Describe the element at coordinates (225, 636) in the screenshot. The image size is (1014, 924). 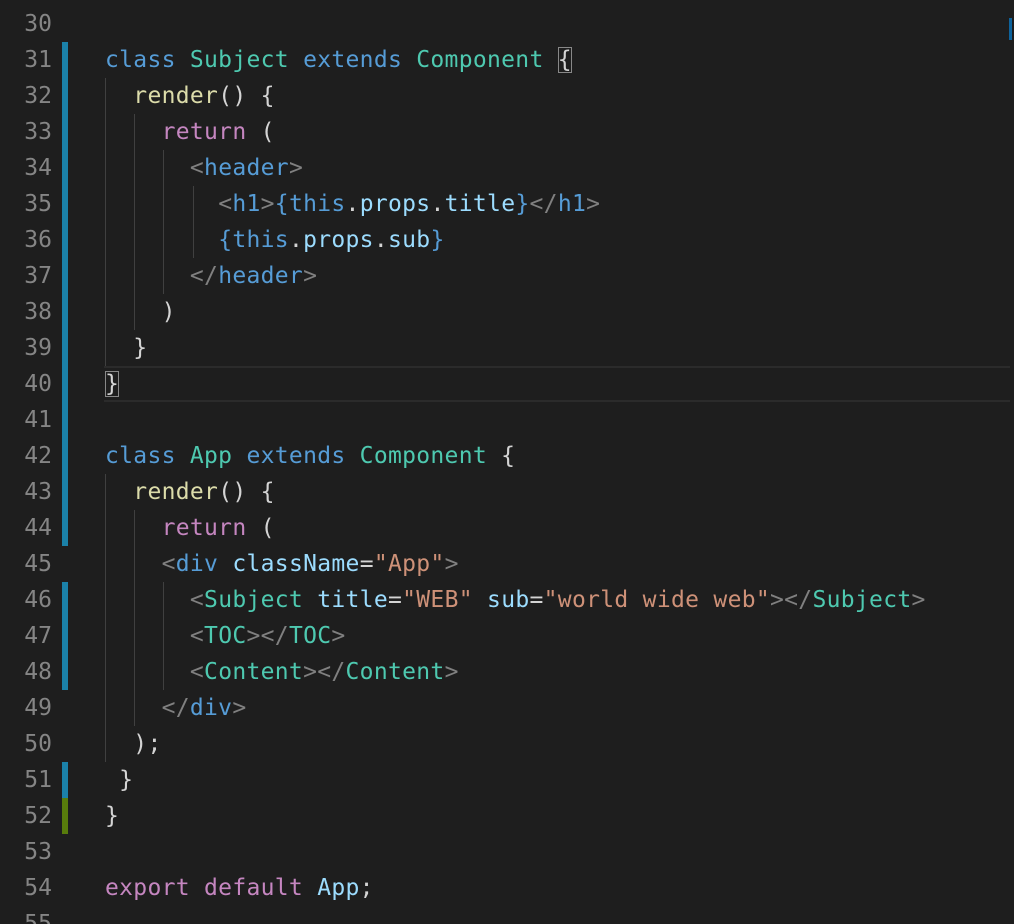
I see `code-text: <TOC></TOC>` at that location.